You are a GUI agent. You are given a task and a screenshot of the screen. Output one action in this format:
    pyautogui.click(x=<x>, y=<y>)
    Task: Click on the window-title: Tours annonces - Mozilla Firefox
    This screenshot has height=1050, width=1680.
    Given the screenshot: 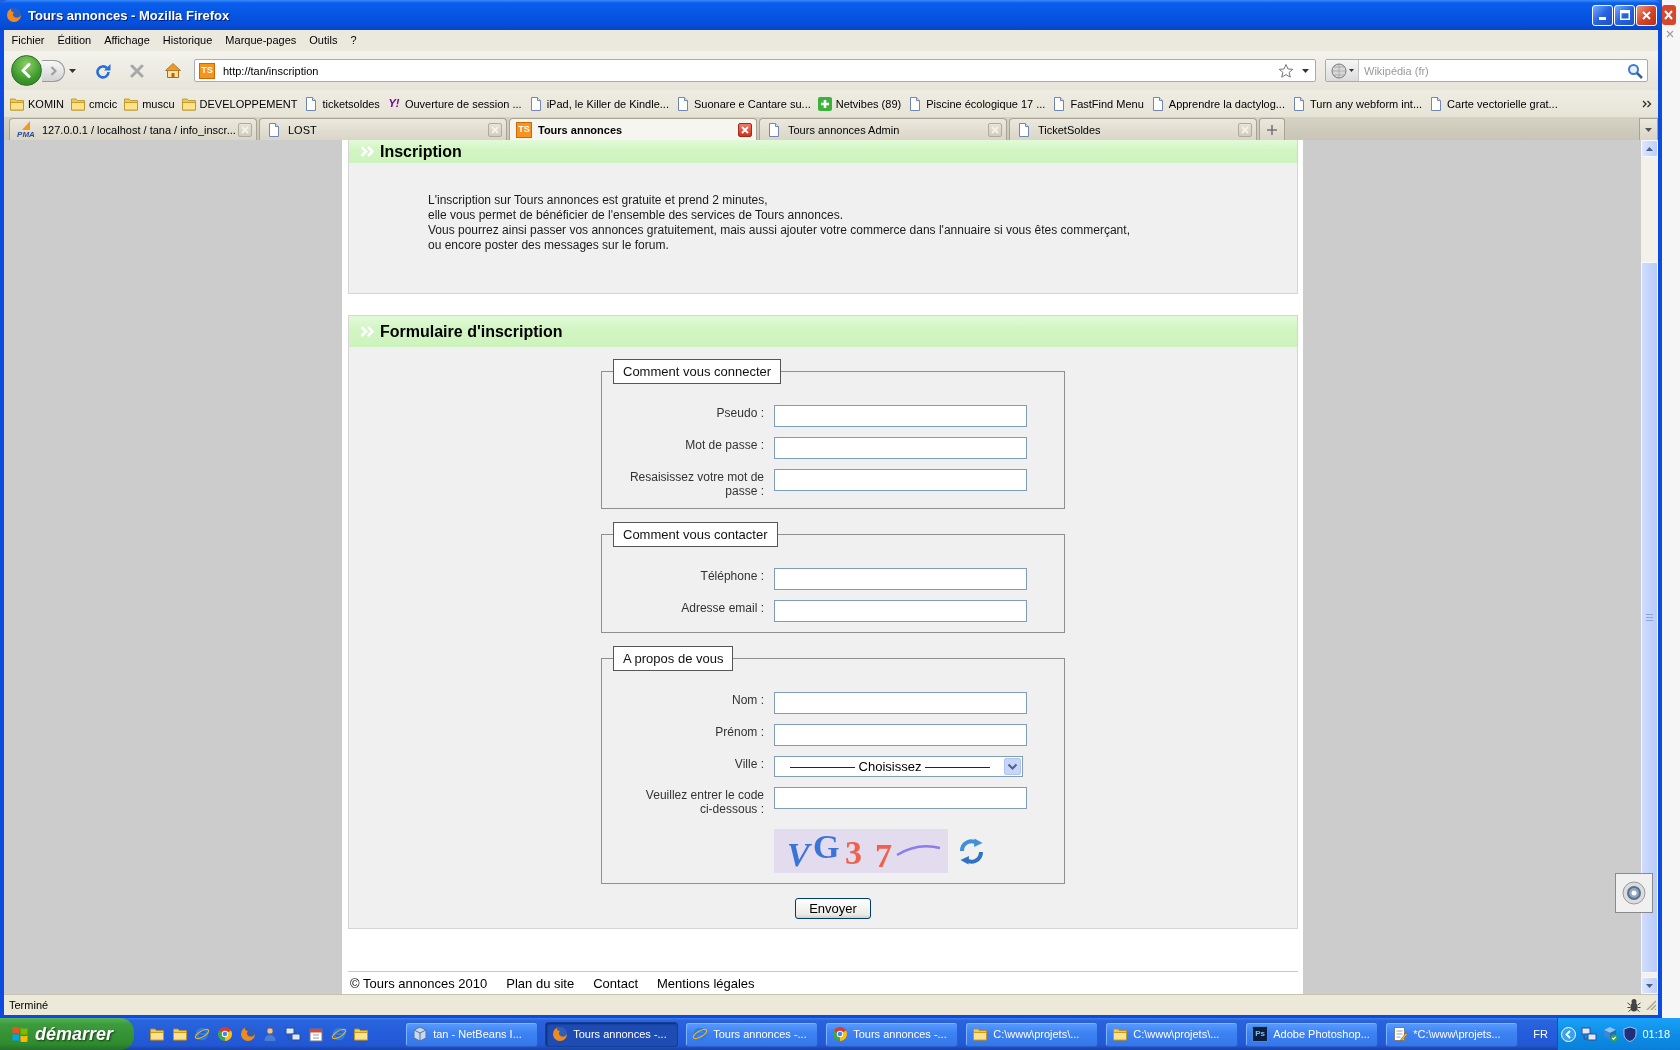 What is the action you would take?
    pyautogui.click(x=129, y=15)
    